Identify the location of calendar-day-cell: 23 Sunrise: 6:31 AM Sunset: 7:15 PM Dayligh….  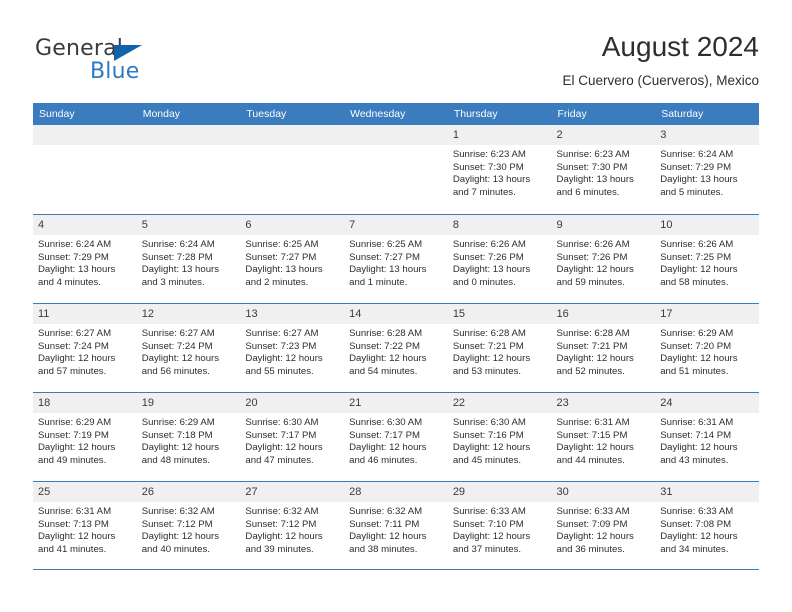
(603, 437).